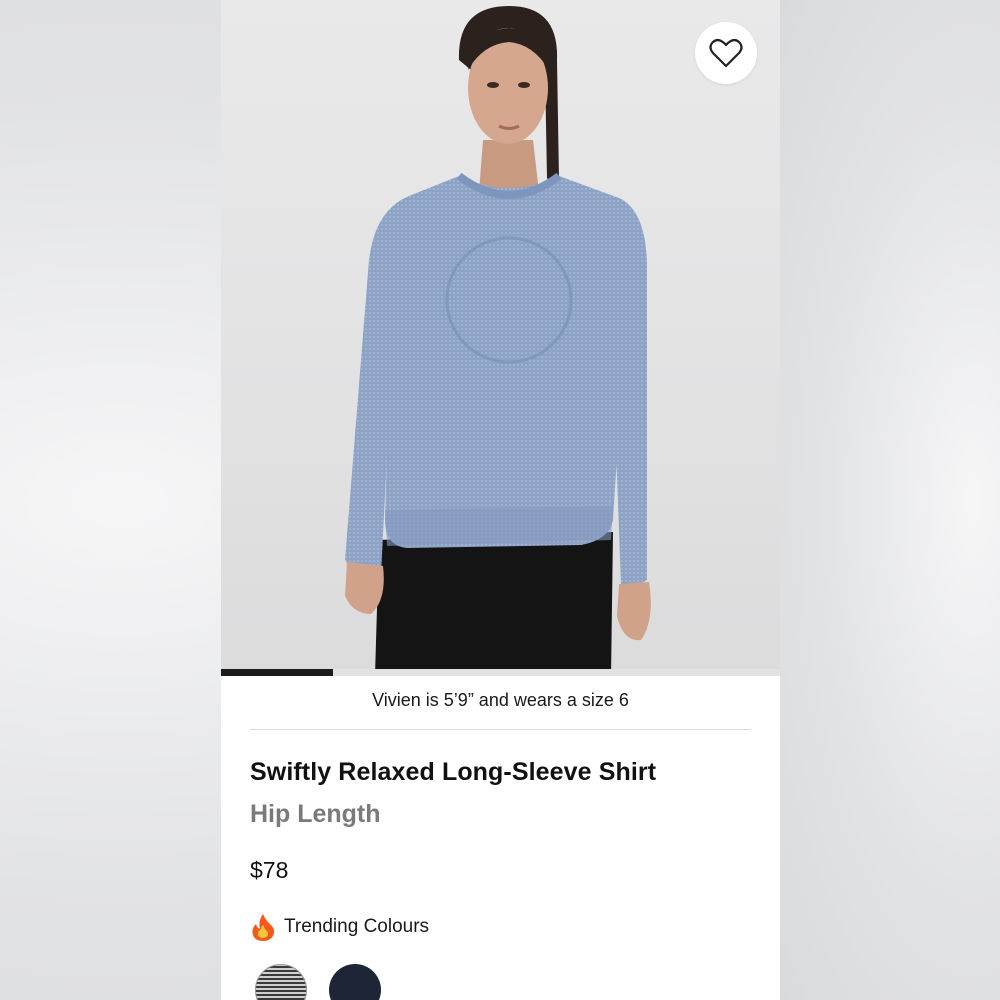 This screenshot has width=1000, height=1000. Describe the element at coordinates (277, 672) in the screenshot. I see `gallery-progress-fill` at that location.